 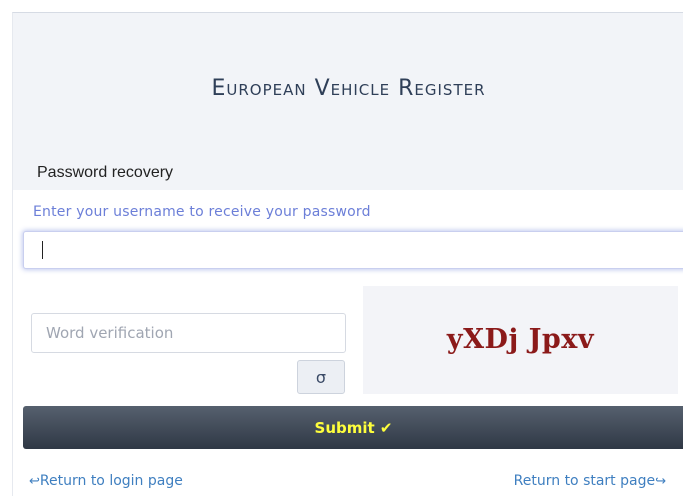 I want to click on return-to-start-label: Return to start page, so click(x=584, y=481).